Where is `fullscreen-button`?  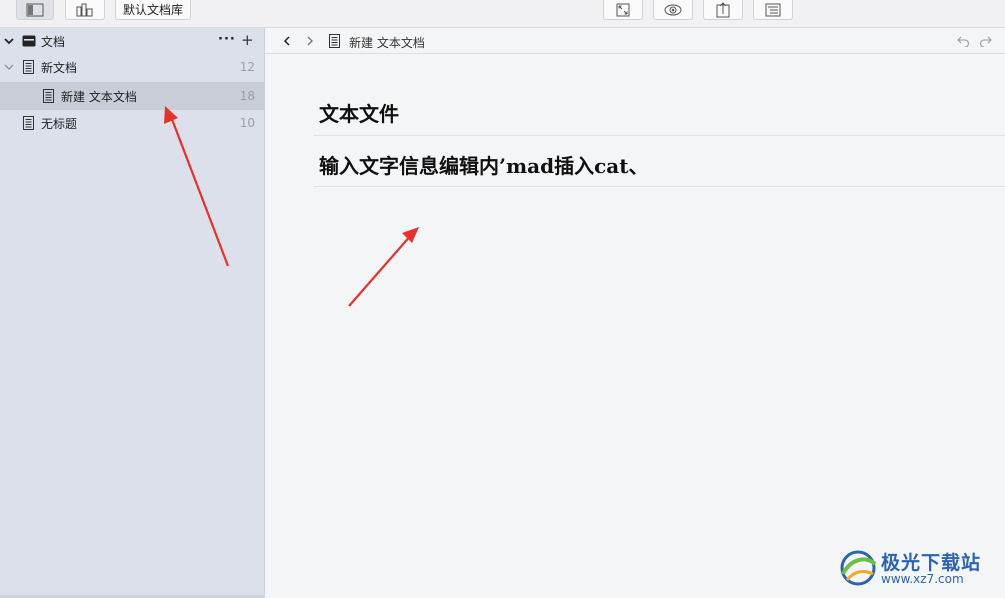 fullscreen-button is located at coordinates (623, 10).